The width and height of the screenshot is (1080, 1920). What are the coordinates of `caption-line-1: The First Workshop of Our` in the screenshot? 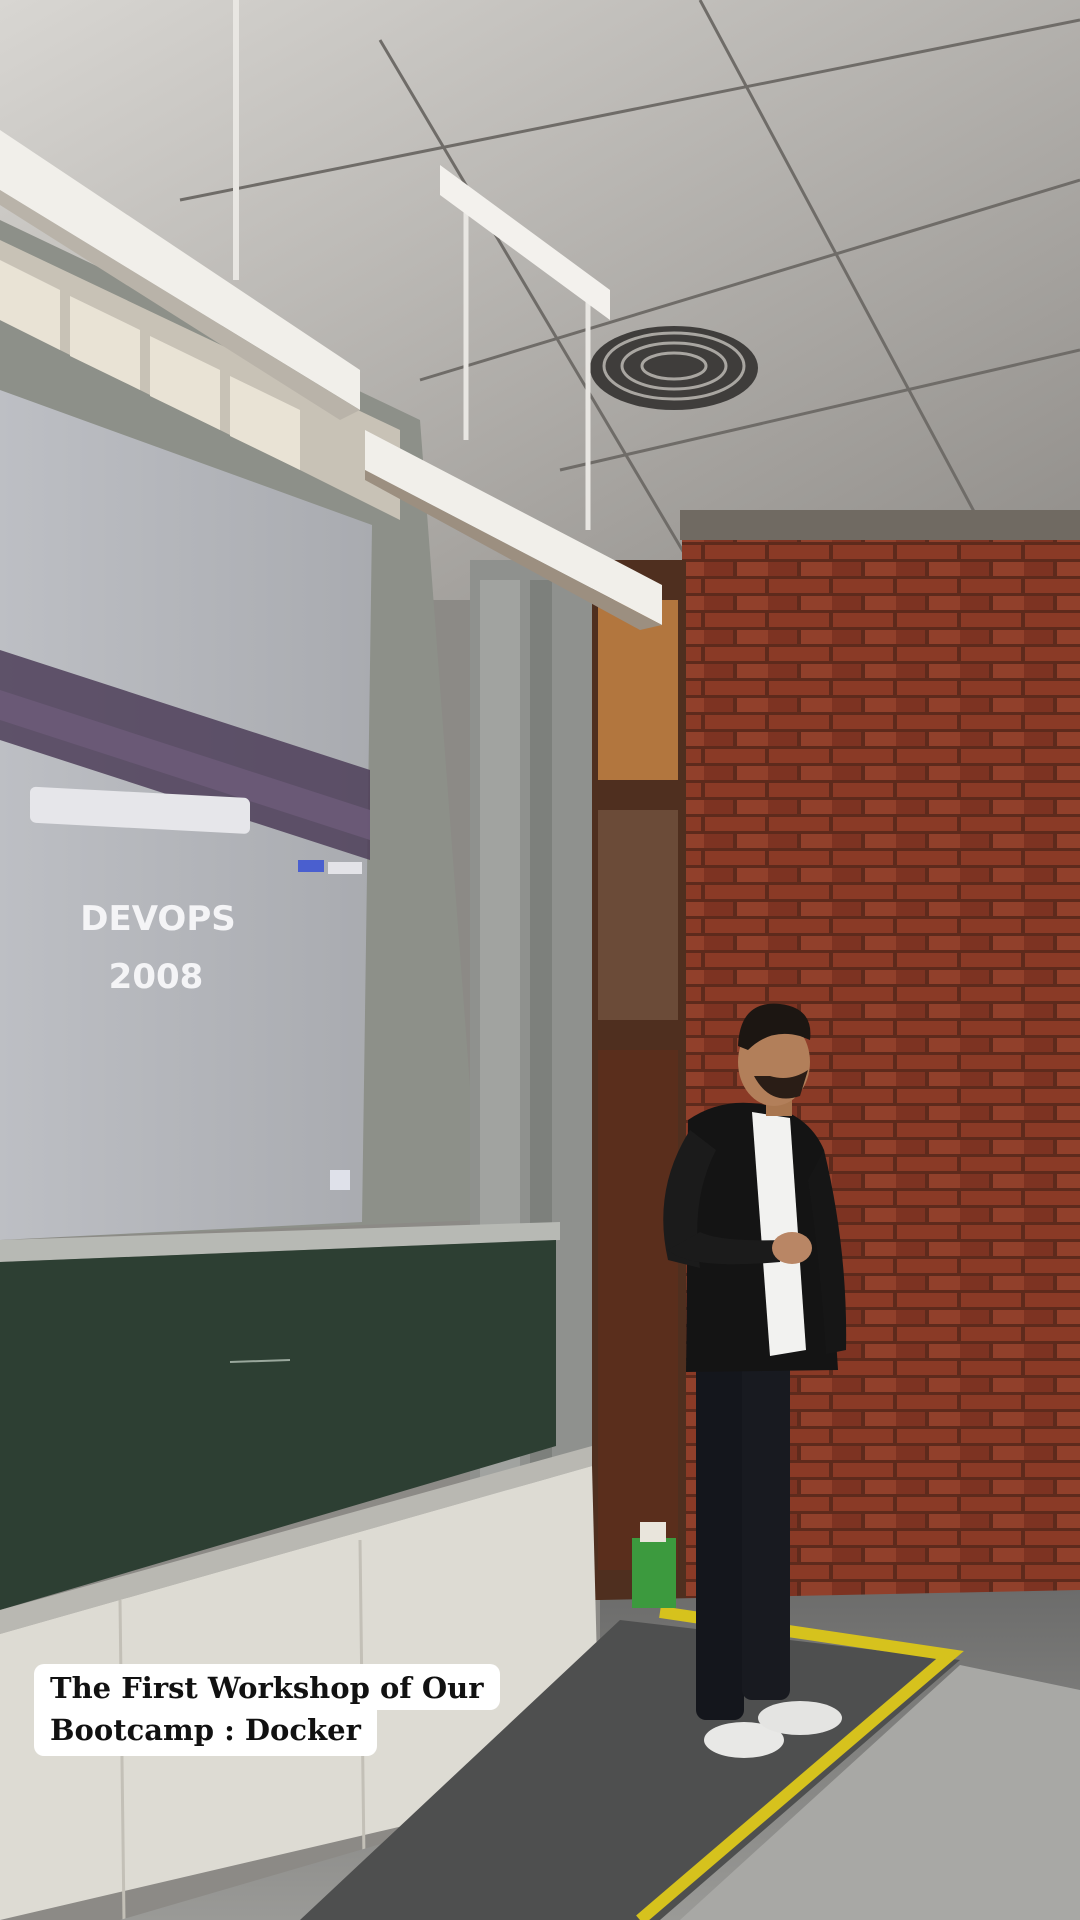 It's located at (267, 1687).